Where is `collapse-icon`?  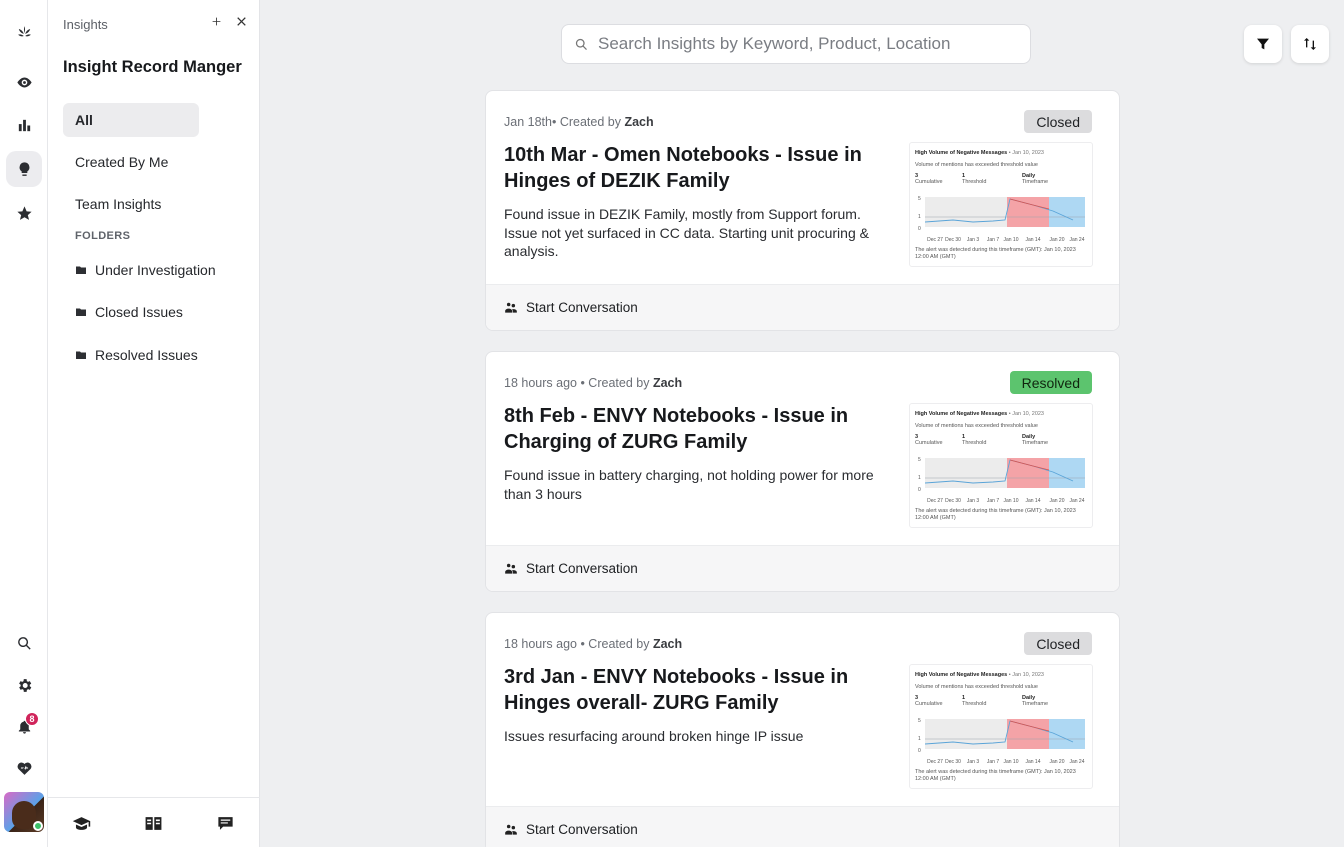 collapse-icon is located at coordinates (216, 21).